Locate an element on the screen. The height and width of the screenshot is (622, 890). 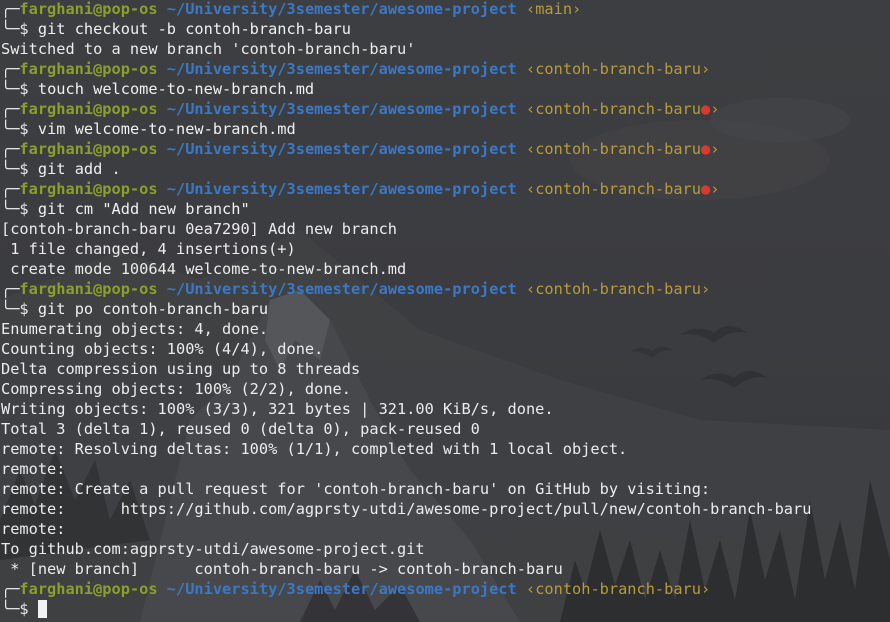
command-text: git cm "Add new branch" is located at coordinates (143, 209).